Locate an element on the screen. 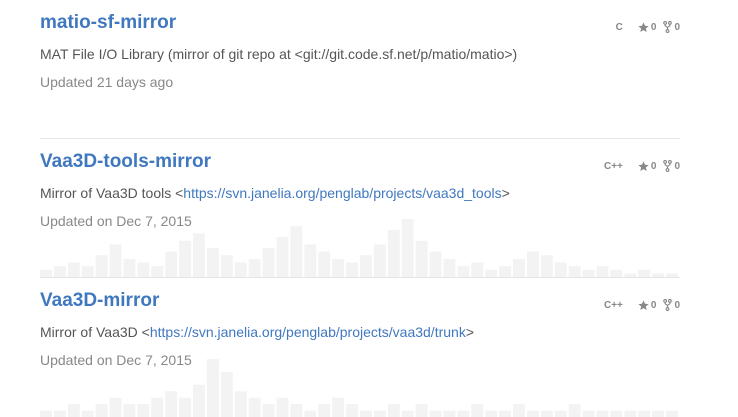  repo-updated: Updated 21 days ago is located at coordinates (107, 82).